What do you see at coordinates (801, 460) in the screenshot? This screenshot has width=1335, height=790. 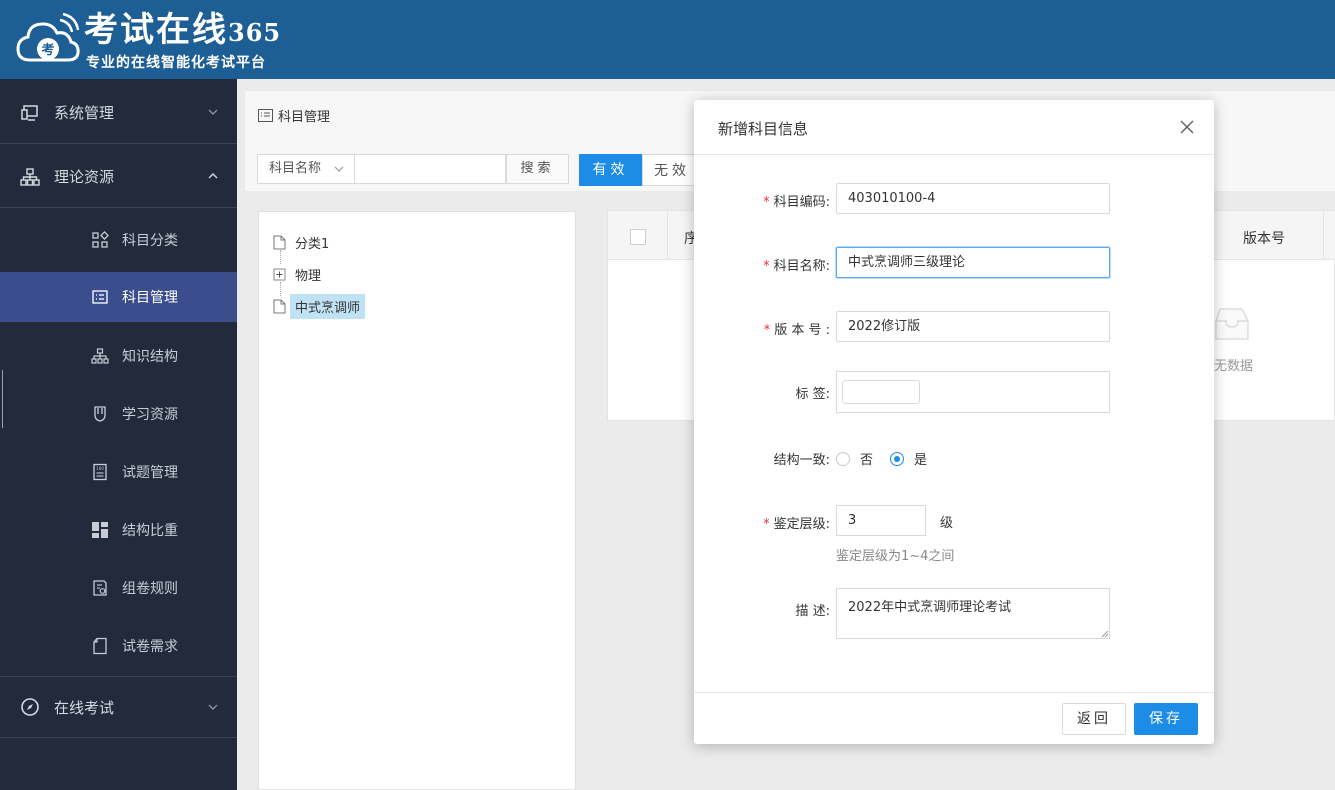 I see `struct-consistent-label: 结构一致:` at bounding box center [801, 460].